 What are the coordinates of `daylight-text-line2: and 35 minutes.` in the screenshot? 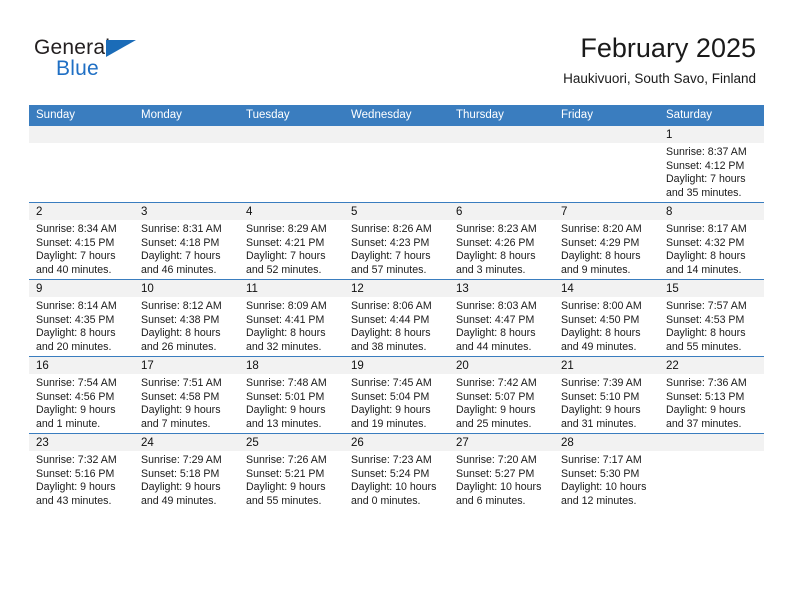 It's located at (704, 192).